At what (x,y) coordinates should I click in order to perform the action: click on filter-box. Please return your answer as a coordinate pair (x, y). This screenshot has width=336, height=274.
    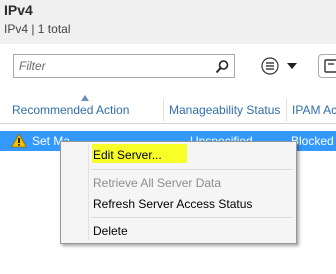
    Looking at the image, I should click on (124, 66).